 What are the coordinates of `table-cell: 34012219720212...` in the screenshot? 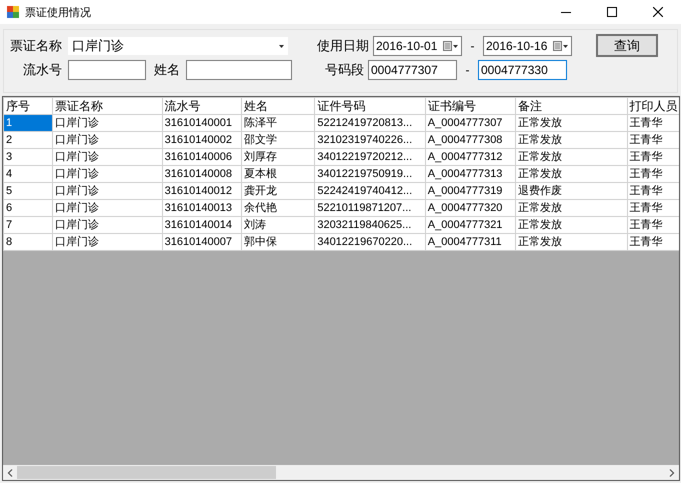 It's located at (370, 157).